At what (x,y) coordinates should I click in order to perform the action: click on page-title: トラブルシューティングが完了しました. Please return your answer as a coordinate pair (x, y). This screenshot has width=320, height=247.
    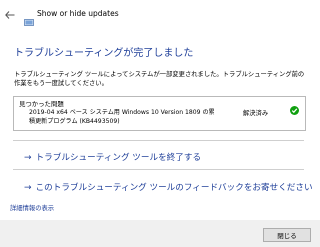
    Looking at the image, I should click on (104, 53).